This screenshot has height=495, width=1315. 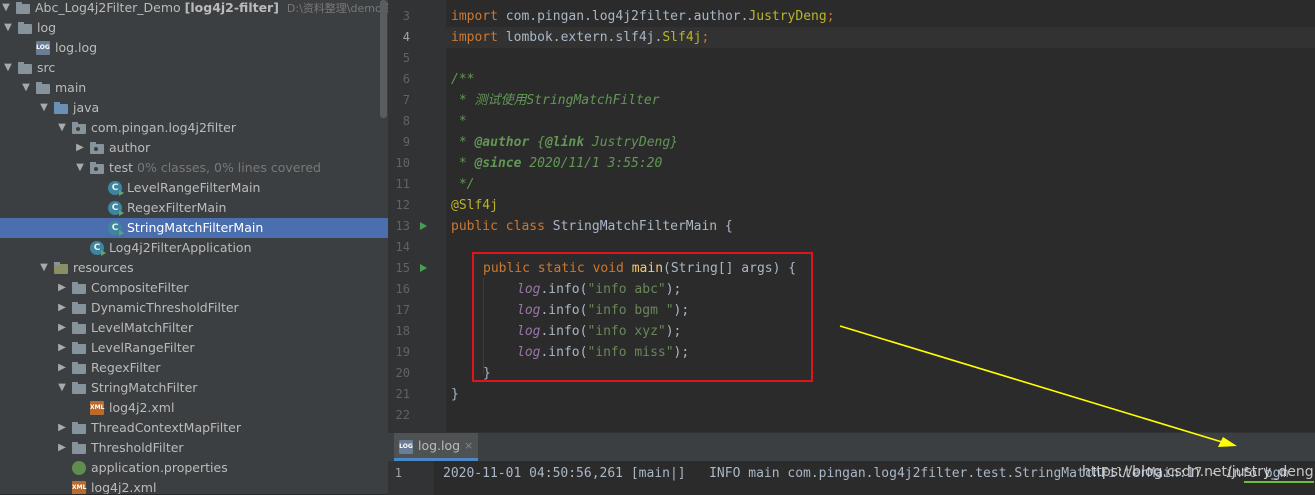 What do you see at coordinates (142, 327) in the screenshot?
I see `tree-item-label: LevelMatchFilter` at bounding box center [142, 327].